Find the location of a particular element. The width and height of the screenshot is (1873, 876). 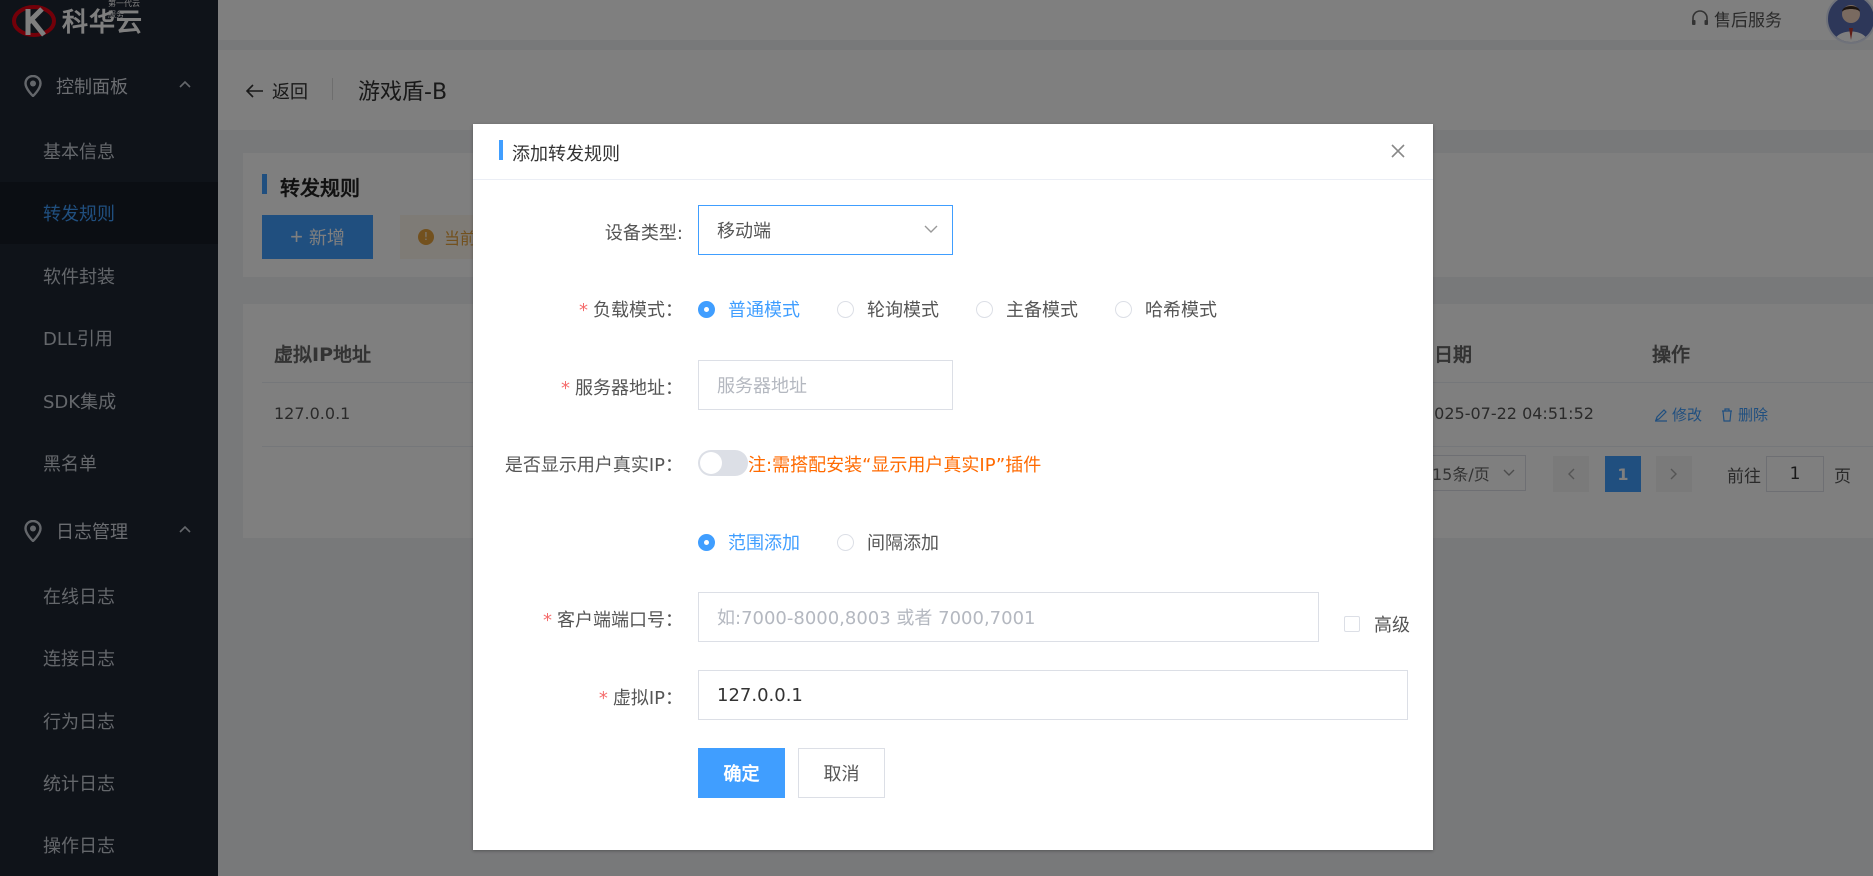

dialog-title: 添加转发规则 is located at coordinates (559, 153).